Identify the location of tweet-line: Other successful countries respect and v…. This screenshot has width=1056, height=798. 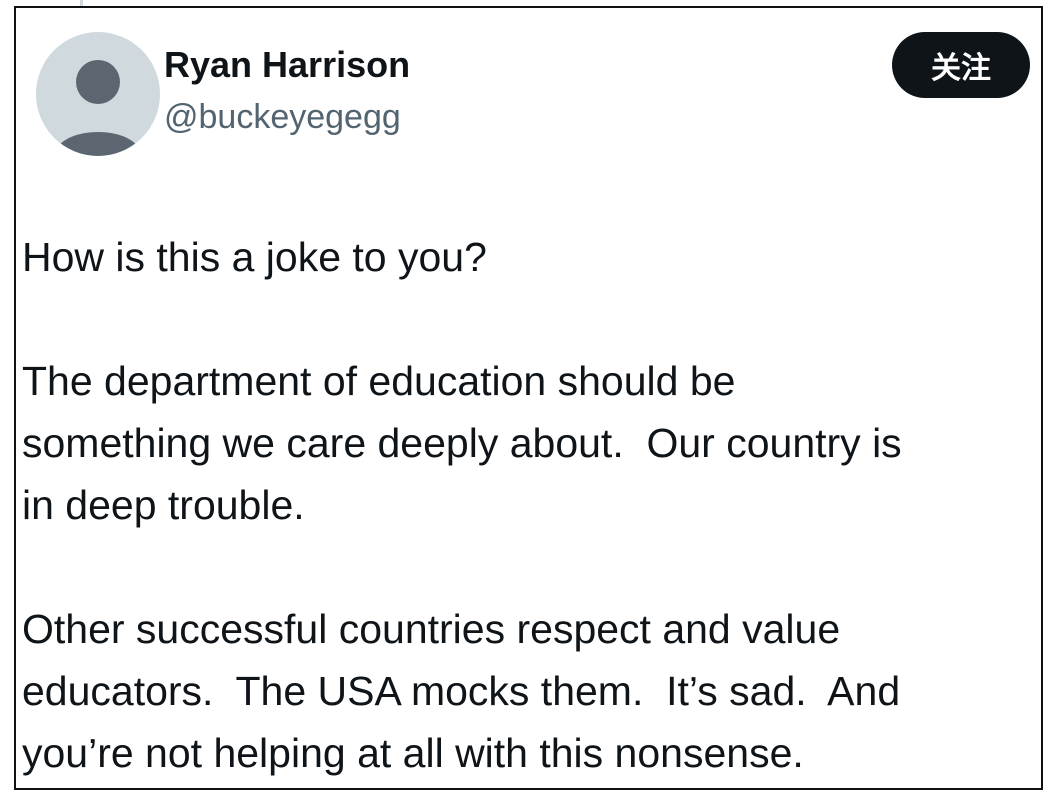
(431, 629).